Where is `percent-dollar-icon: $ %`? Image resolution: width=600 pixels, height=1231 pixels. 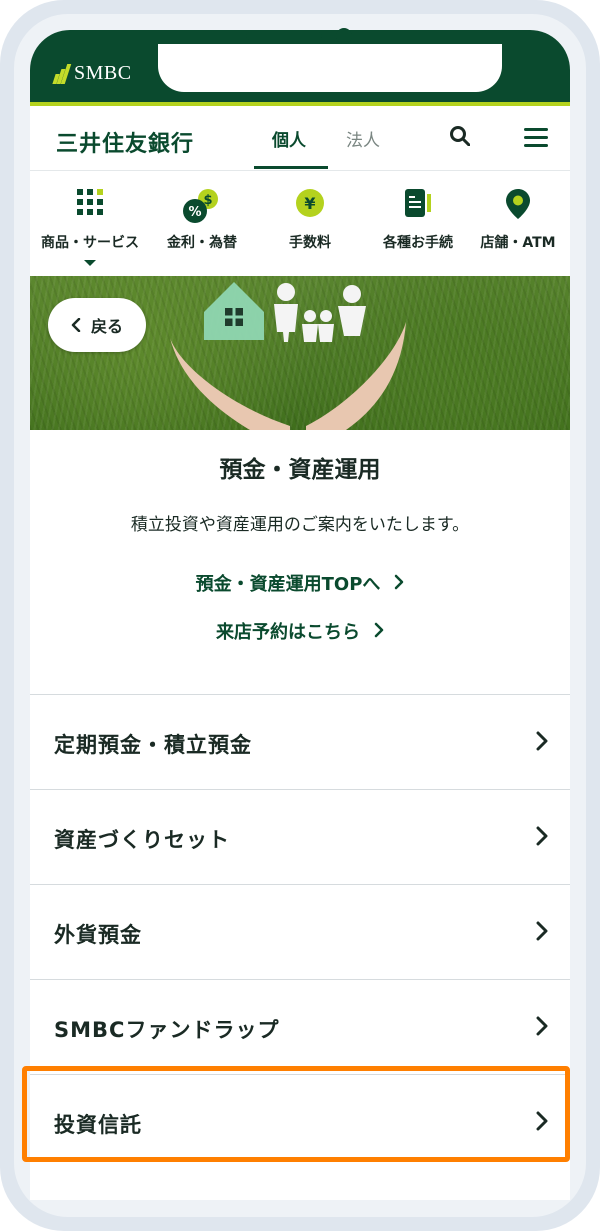
percent-dollar-icon: $ % is located at coordinates (200, 206).